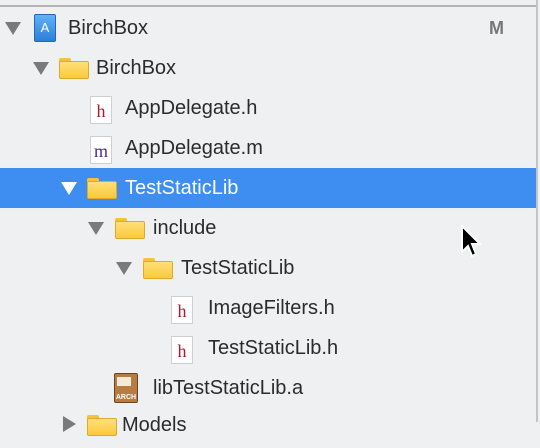 The height and width of the screenshot is (448, 540). I want to click on tree-row-folder: TestStaticLib, so click(268, 268).